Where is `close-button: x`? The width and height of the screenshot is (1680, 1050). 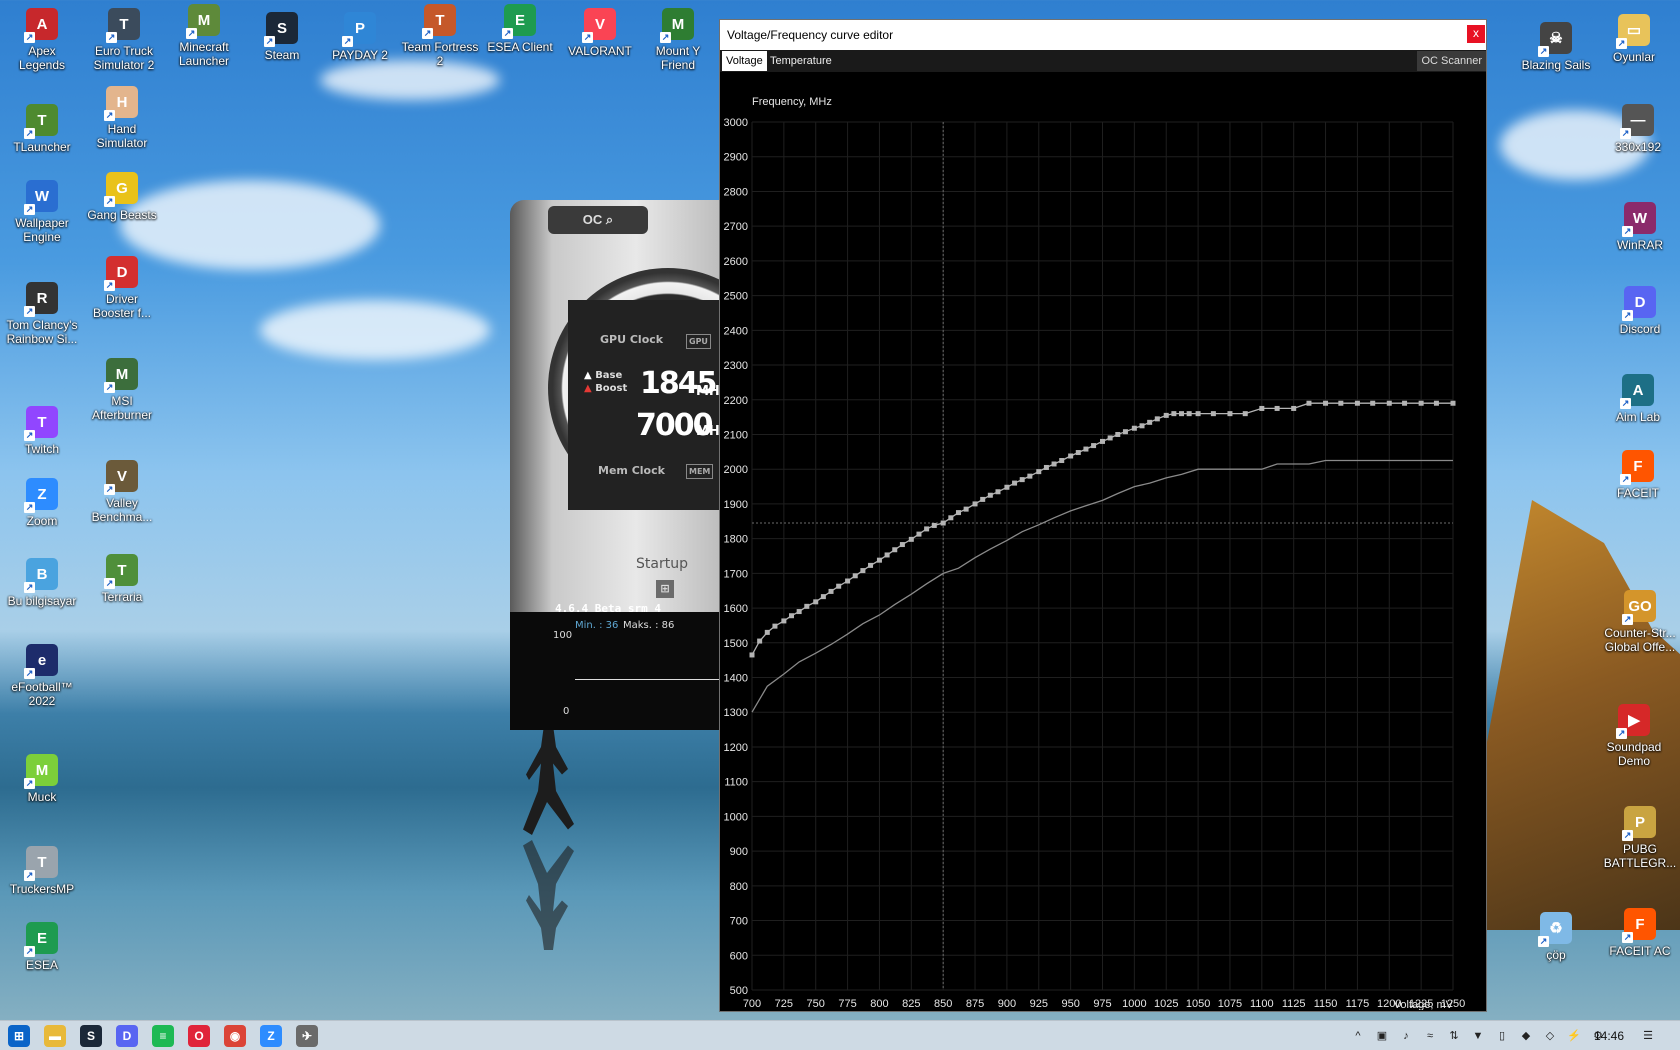
close-button: x is located at coordinates (1476, 34).